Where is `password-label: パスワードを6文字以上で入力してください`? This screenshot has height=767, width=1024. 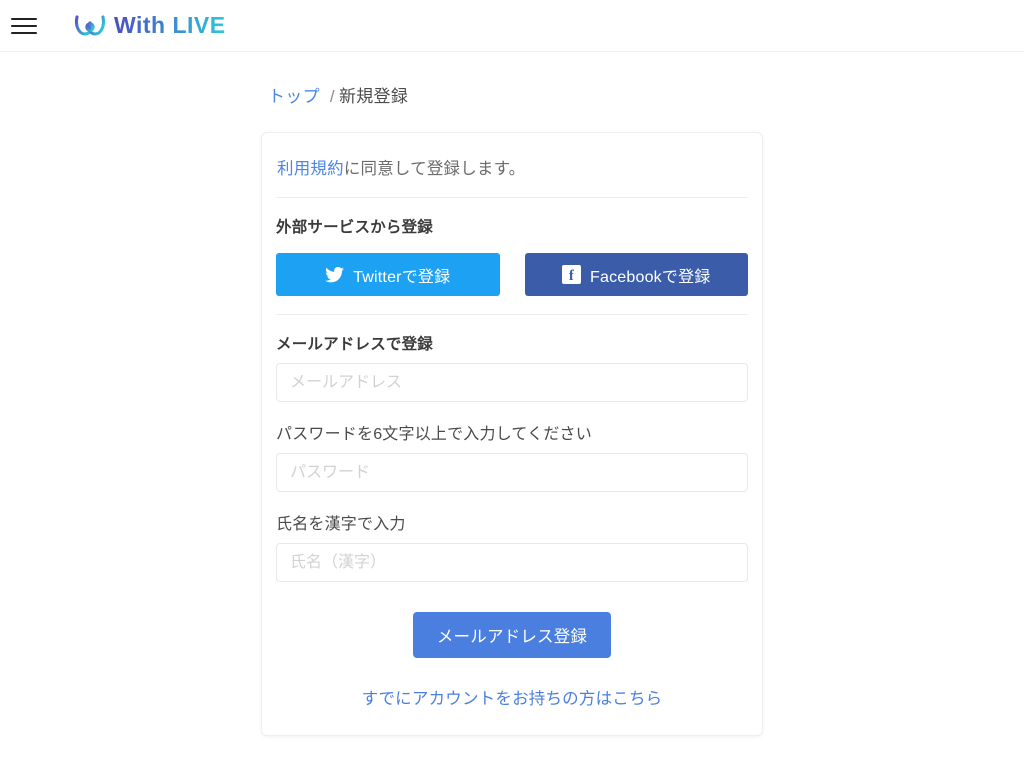 password-label: パスワードを6文字以上で入力してください is located at coordinates (434, 434).